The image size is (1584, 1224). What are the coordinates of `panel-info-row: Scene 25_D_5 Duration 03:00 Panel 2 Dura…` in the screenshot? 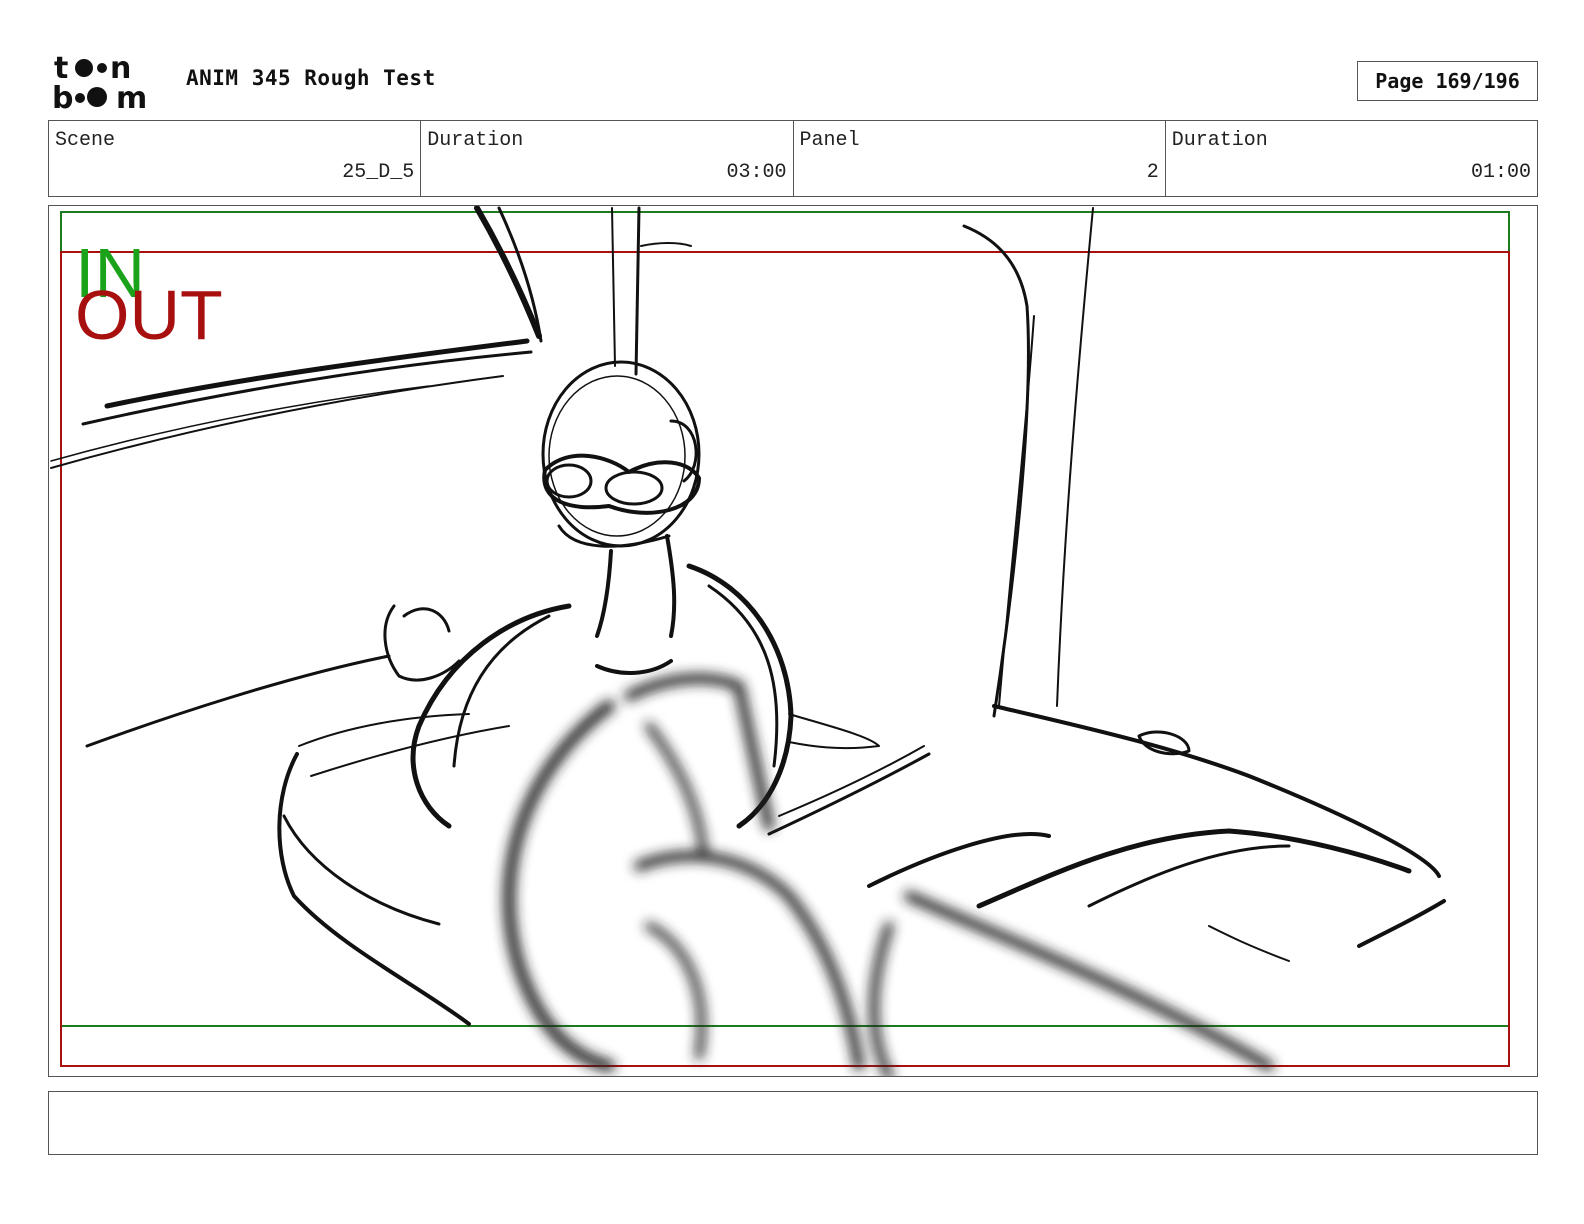 It's located at (793, 158).